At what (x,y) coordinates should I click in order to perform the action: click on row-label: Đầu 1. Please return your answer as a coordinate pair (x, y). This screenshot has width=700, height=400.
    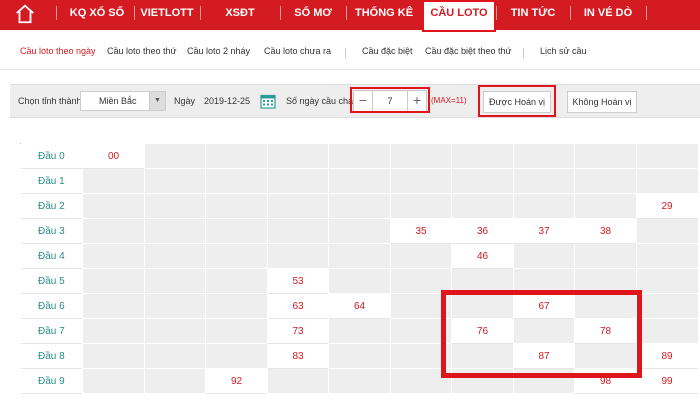
    Looking at the image, I should click on (51, 181).